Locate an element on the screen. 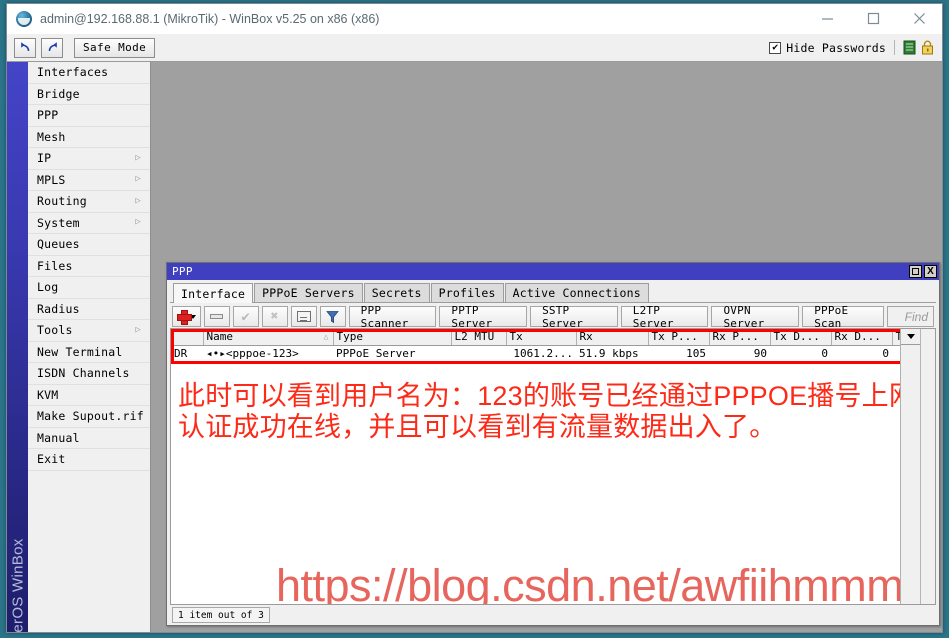 Image resolution: width=949 pixels, height=638 pixels. sidebar-item-exit: Exit is located at coordinates (89, 460).